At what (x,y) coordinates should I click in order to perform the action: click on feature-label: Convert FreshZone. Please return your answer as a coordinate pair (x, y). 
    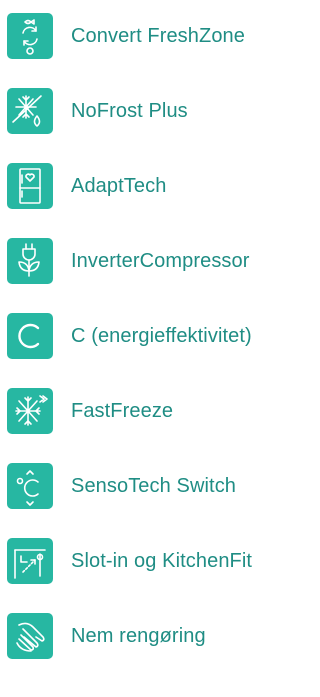
    Looking at the image, I should click on (158, 35).